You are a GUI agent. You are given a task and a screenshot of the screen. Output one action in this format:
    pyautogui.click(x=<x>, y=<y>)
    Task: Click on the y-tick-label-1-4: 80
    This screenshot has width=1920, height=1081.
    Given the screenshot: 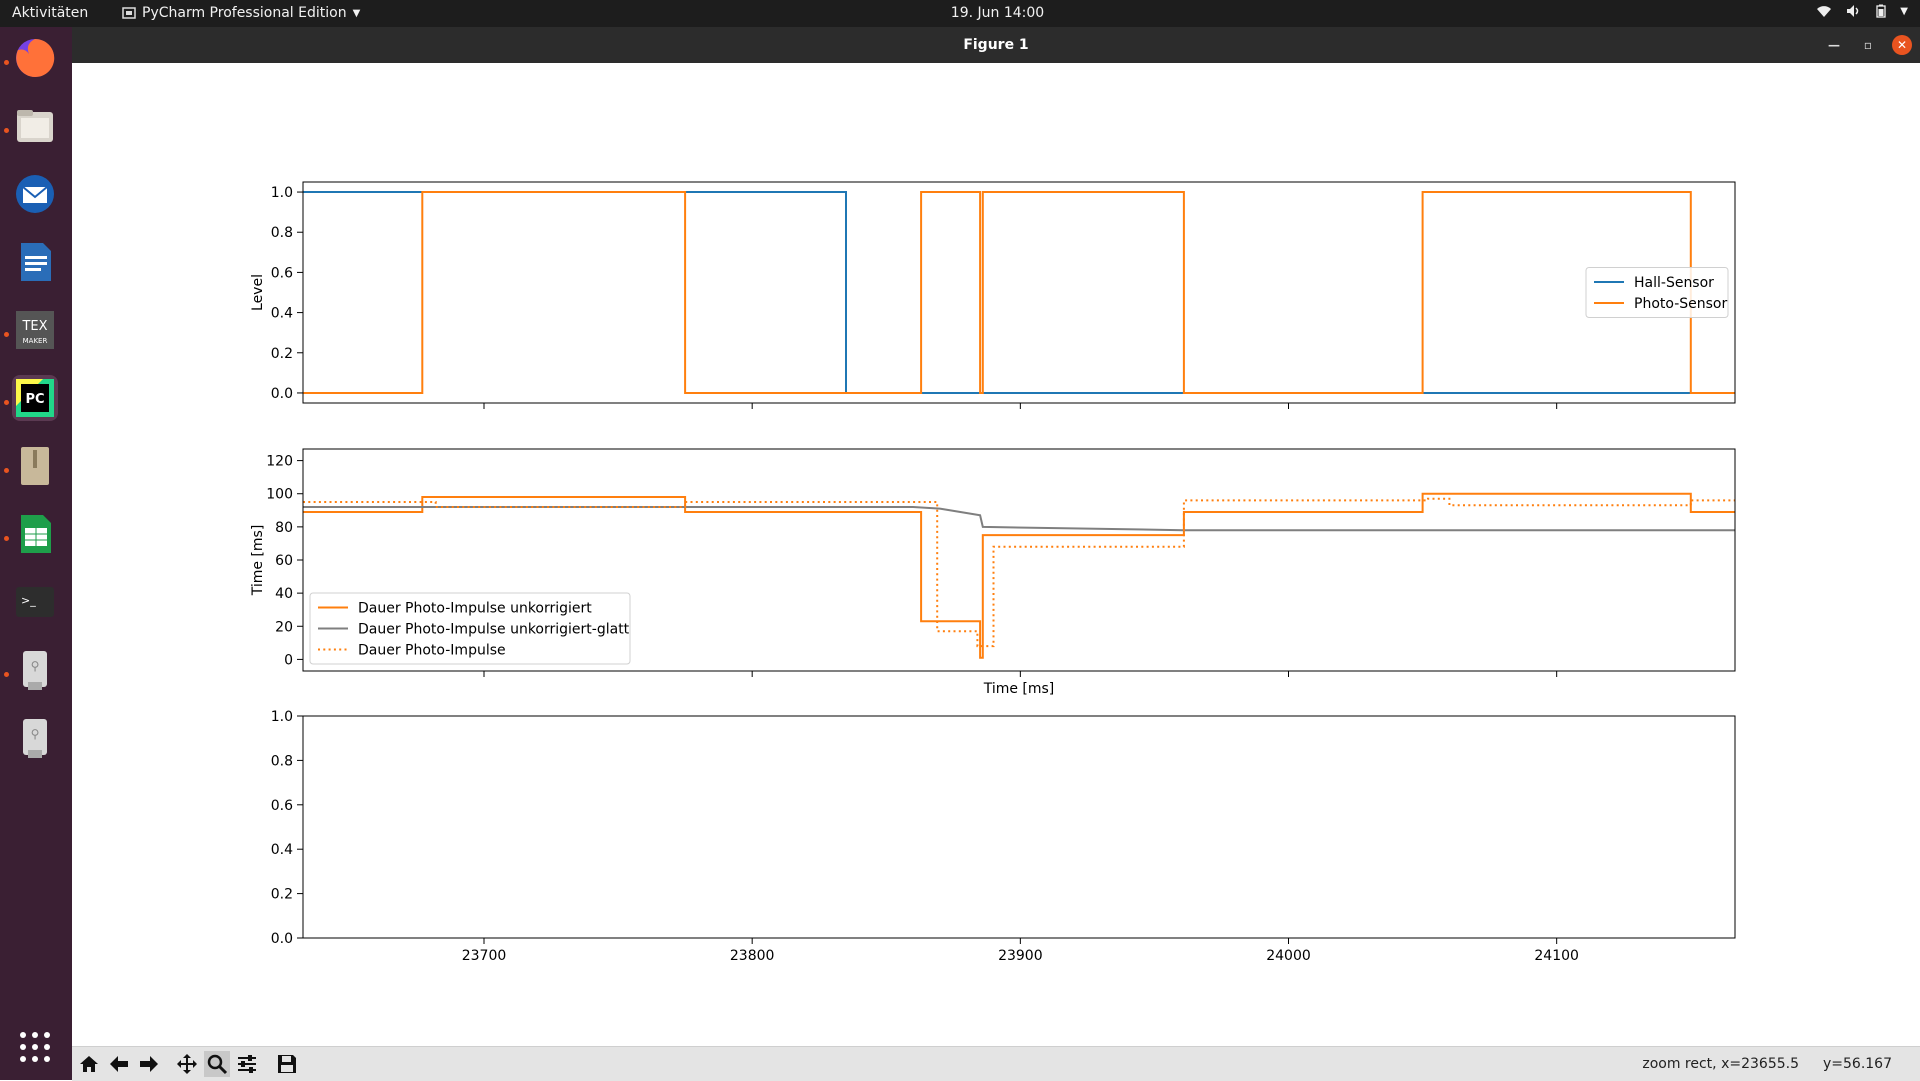 What is the action you would take?
    pyautogui.click(x=284, y=528)
    